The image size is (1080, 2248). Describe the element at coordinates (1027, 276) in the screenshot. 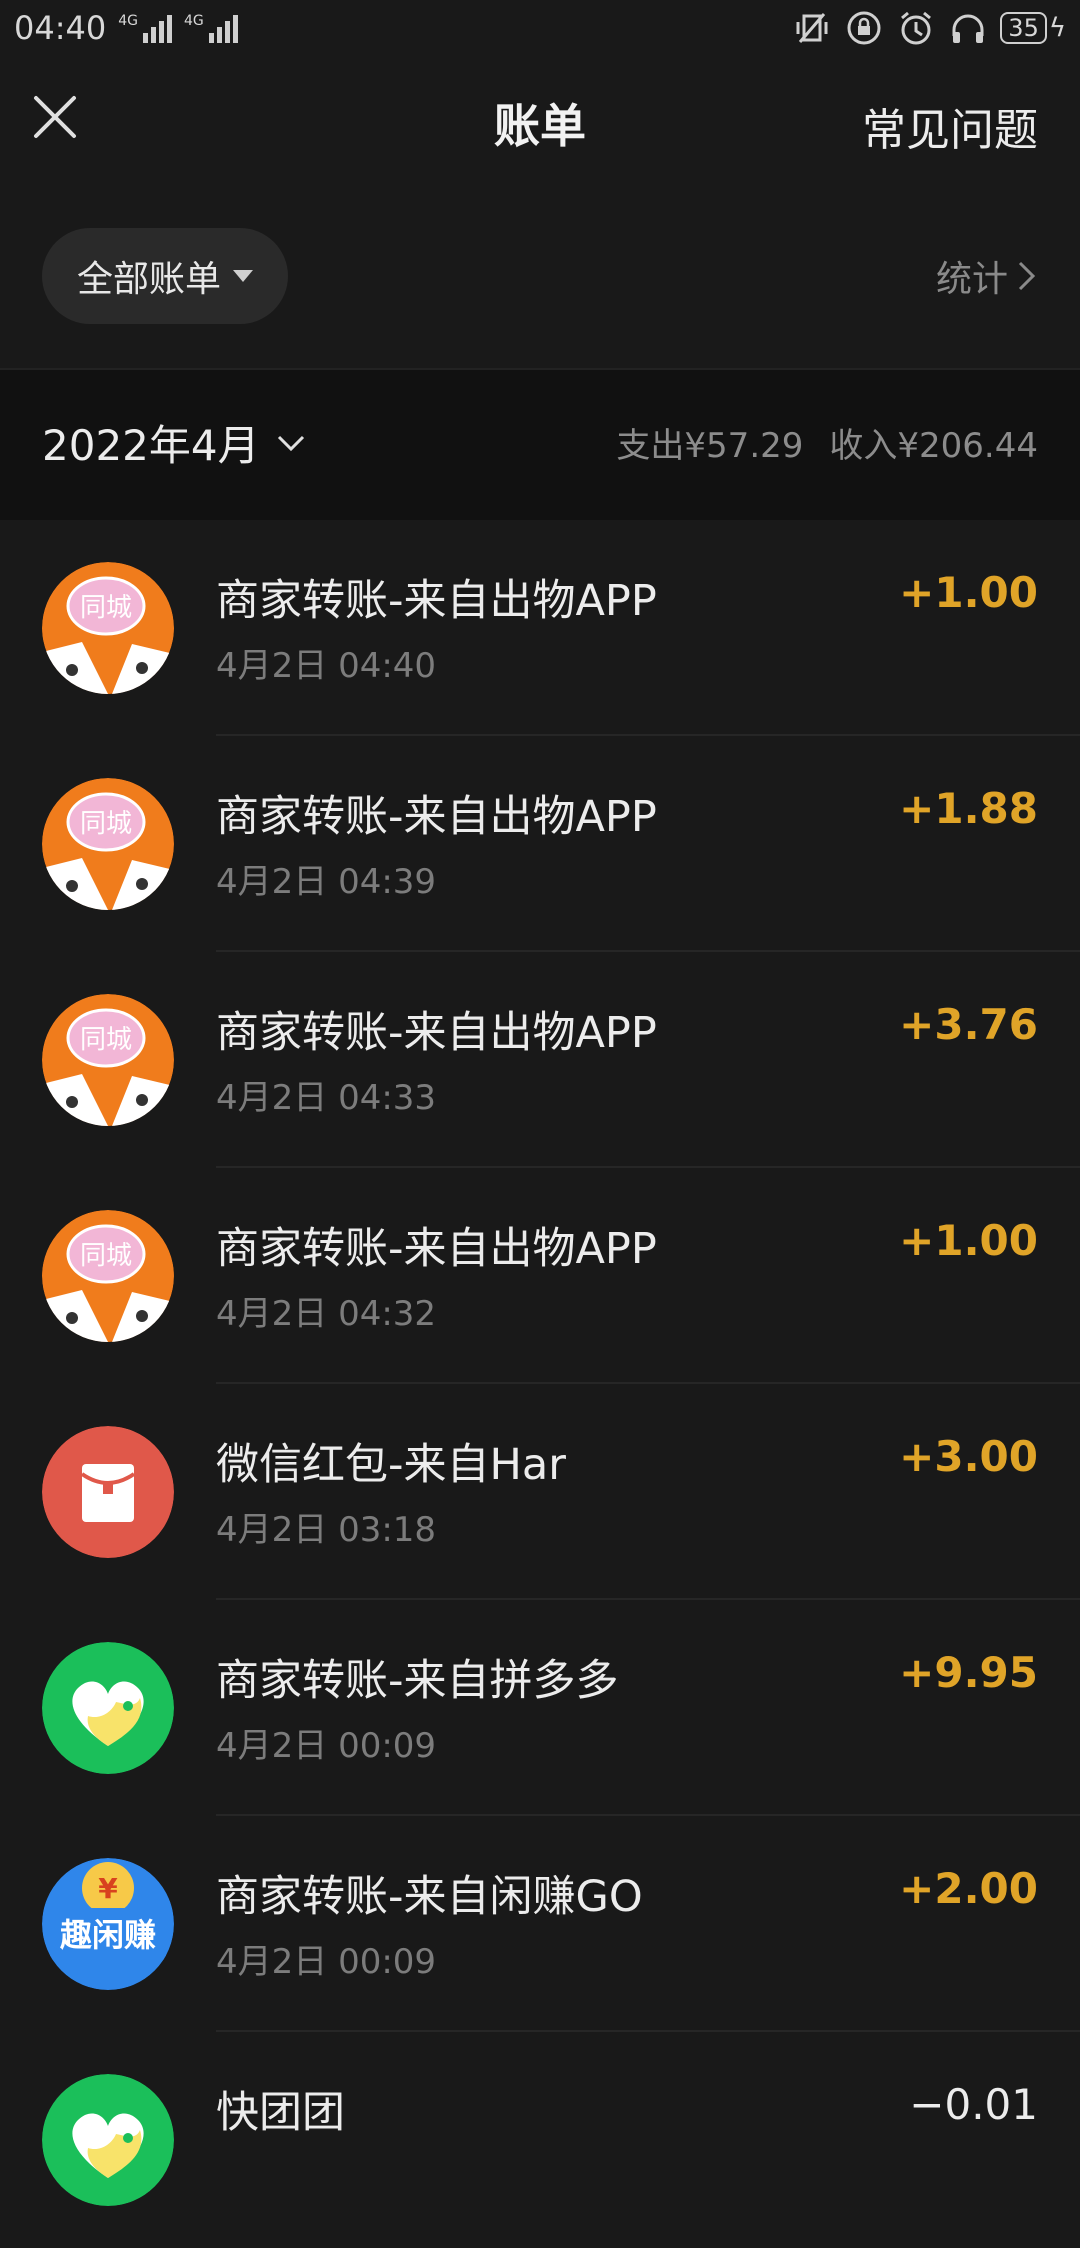

I see `chevron-right-icon` at that location.